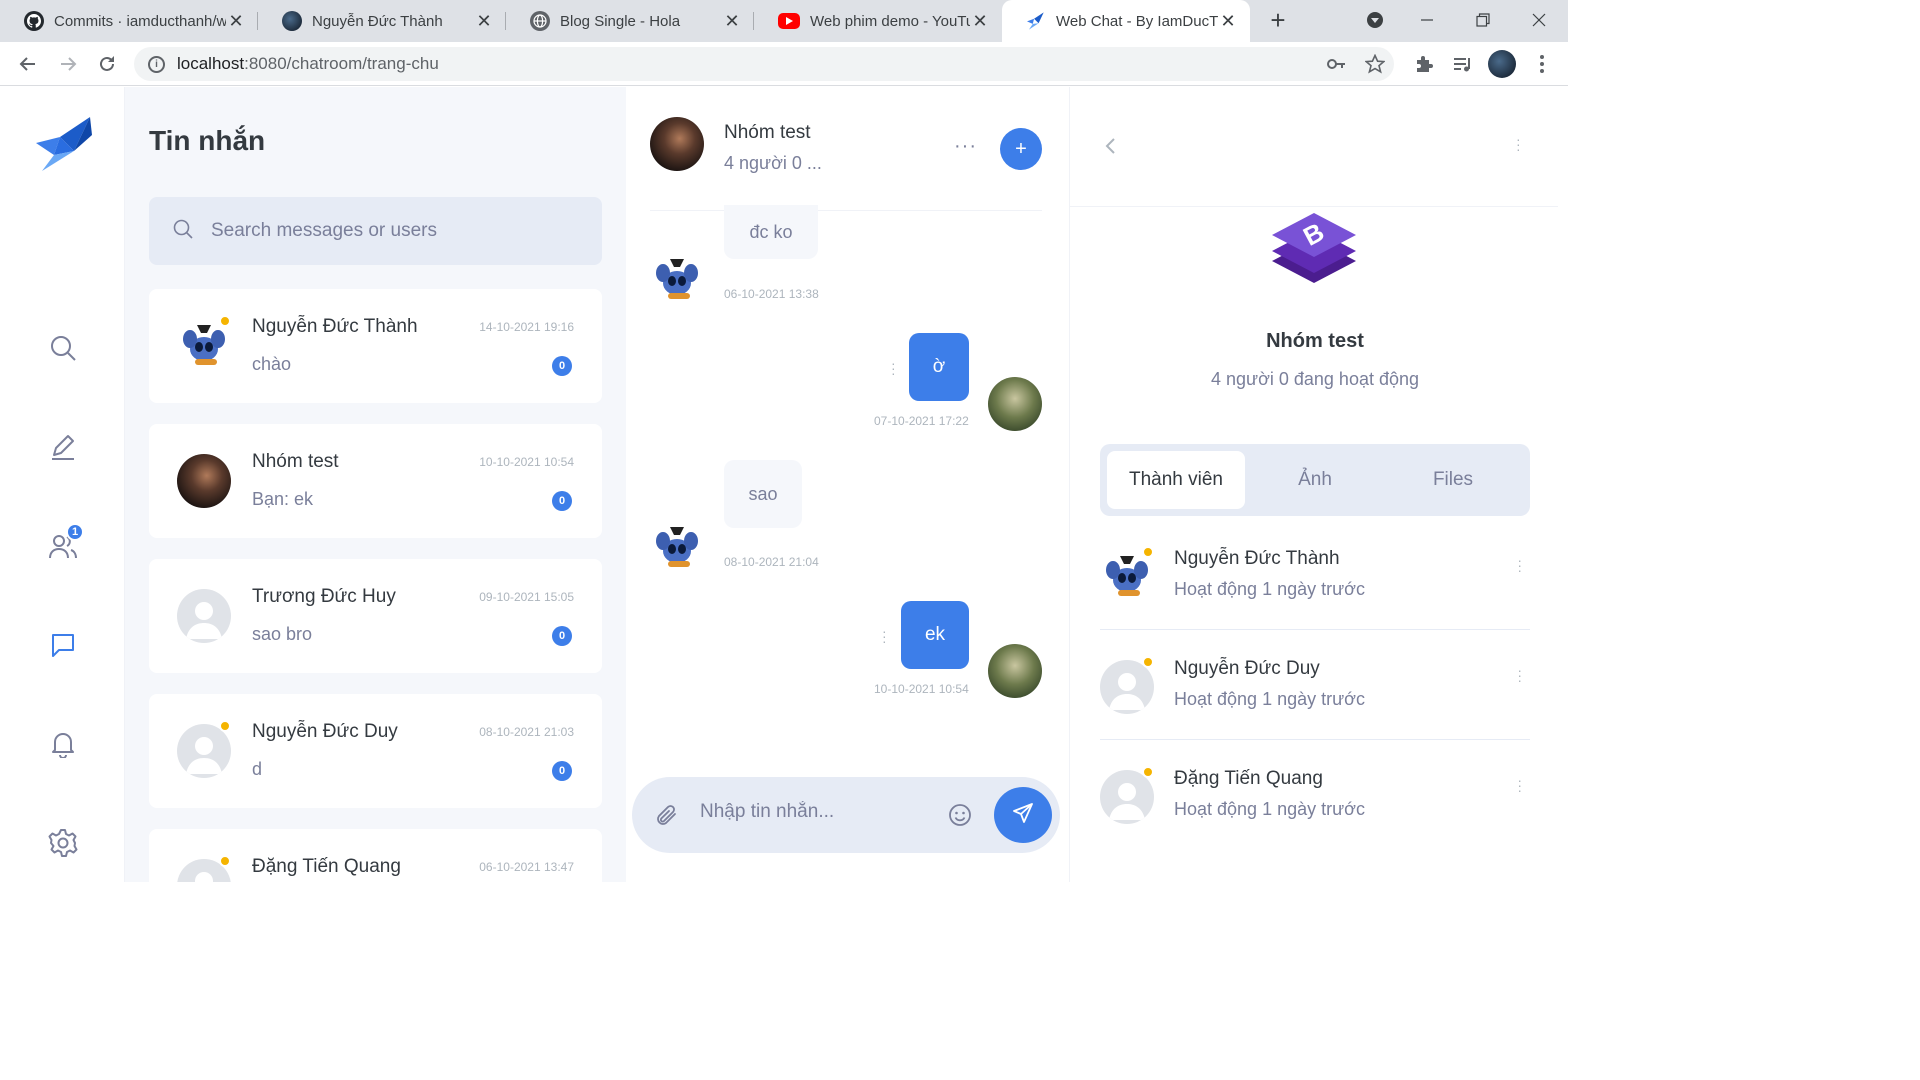 The width and height of the screenshot is (1920, 1080). What do you see at coordinates (1453, 480) in the screenshot?
I see `tab-files: Files` at bounding box center [1453, 480].